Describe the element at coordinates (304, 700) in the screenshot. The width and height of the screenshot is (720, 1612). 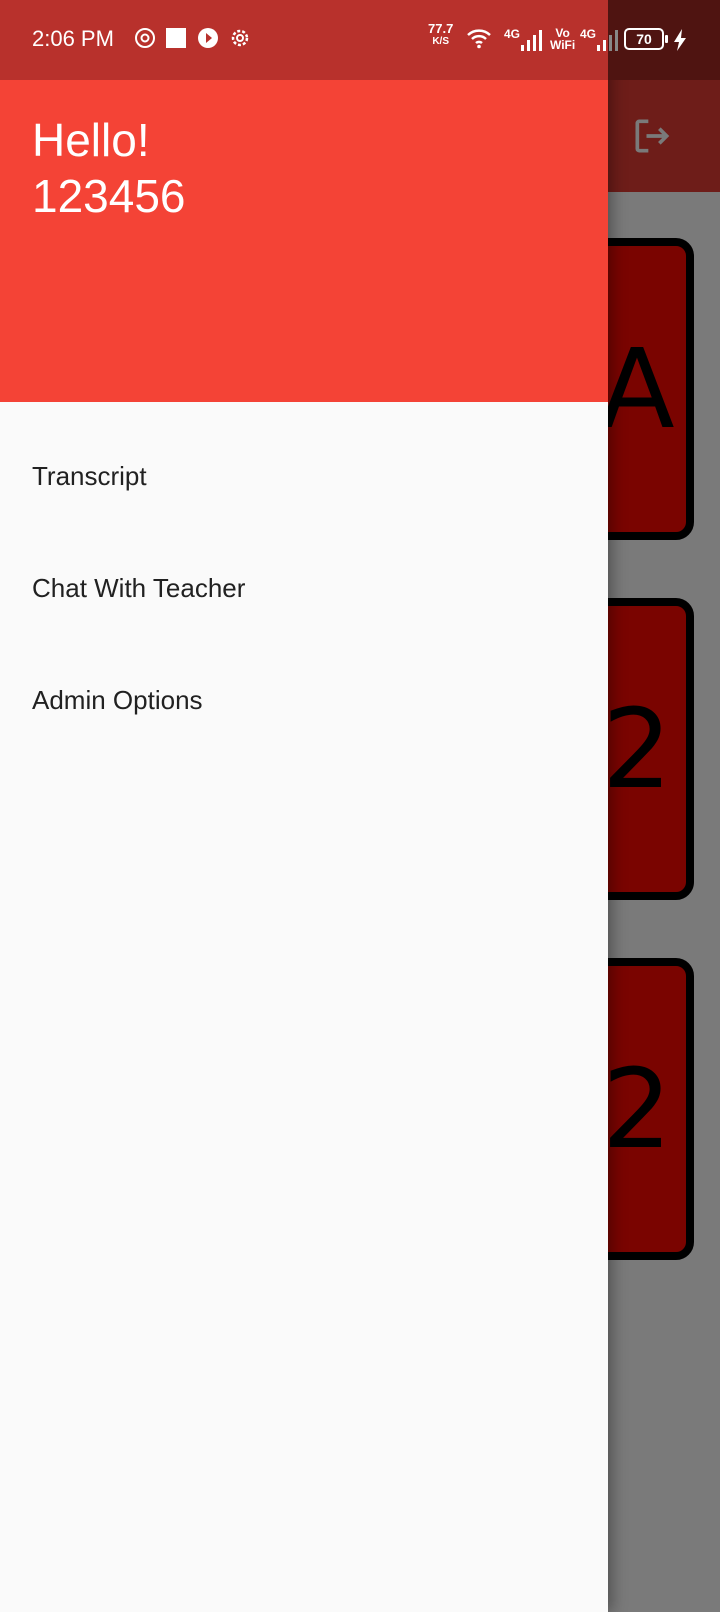
I see `menu-item-admin-options: Admin Options` at that location.